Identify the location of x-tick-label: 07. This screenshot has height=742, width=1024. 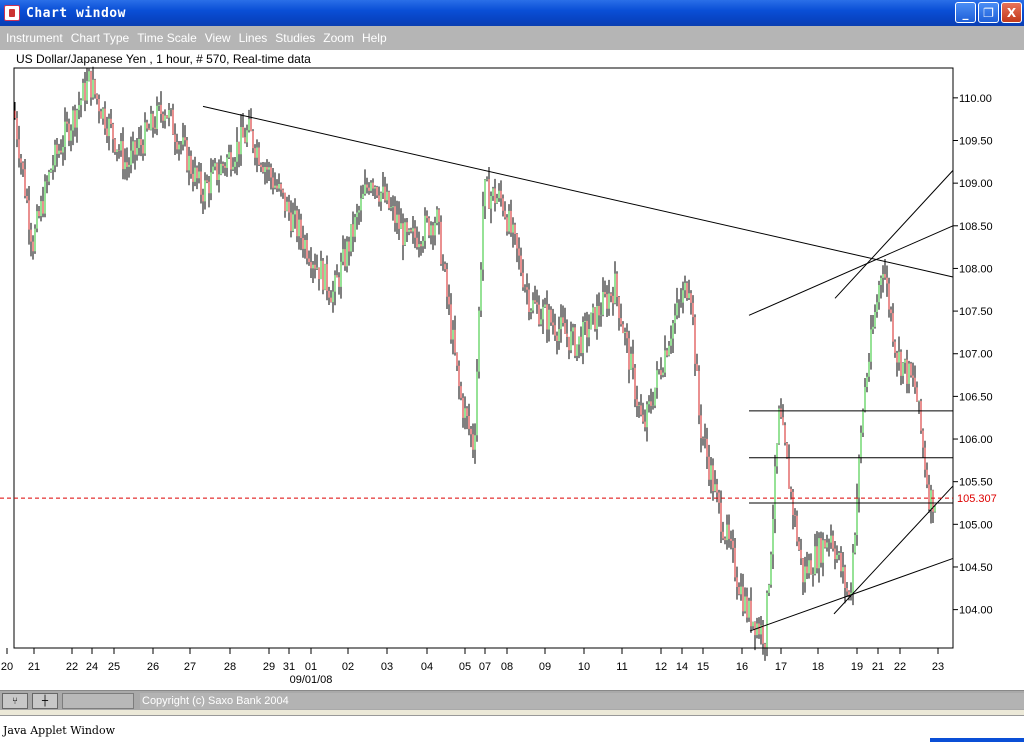
(485, 667).